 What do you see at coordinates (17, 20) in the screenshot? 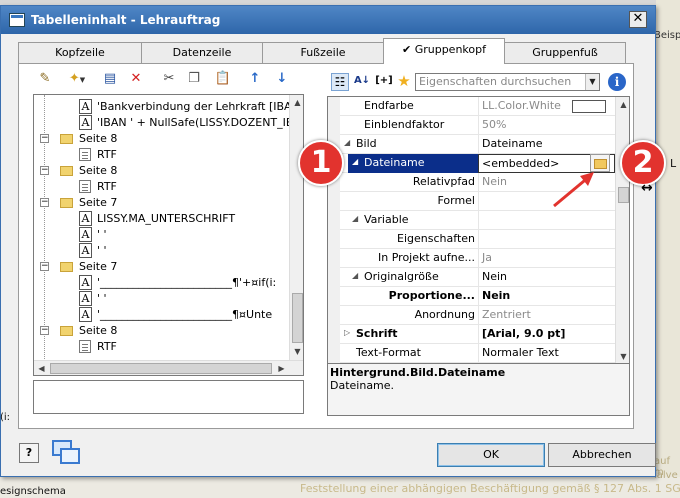
I see `table-icon` at bounding box center [17, 20].